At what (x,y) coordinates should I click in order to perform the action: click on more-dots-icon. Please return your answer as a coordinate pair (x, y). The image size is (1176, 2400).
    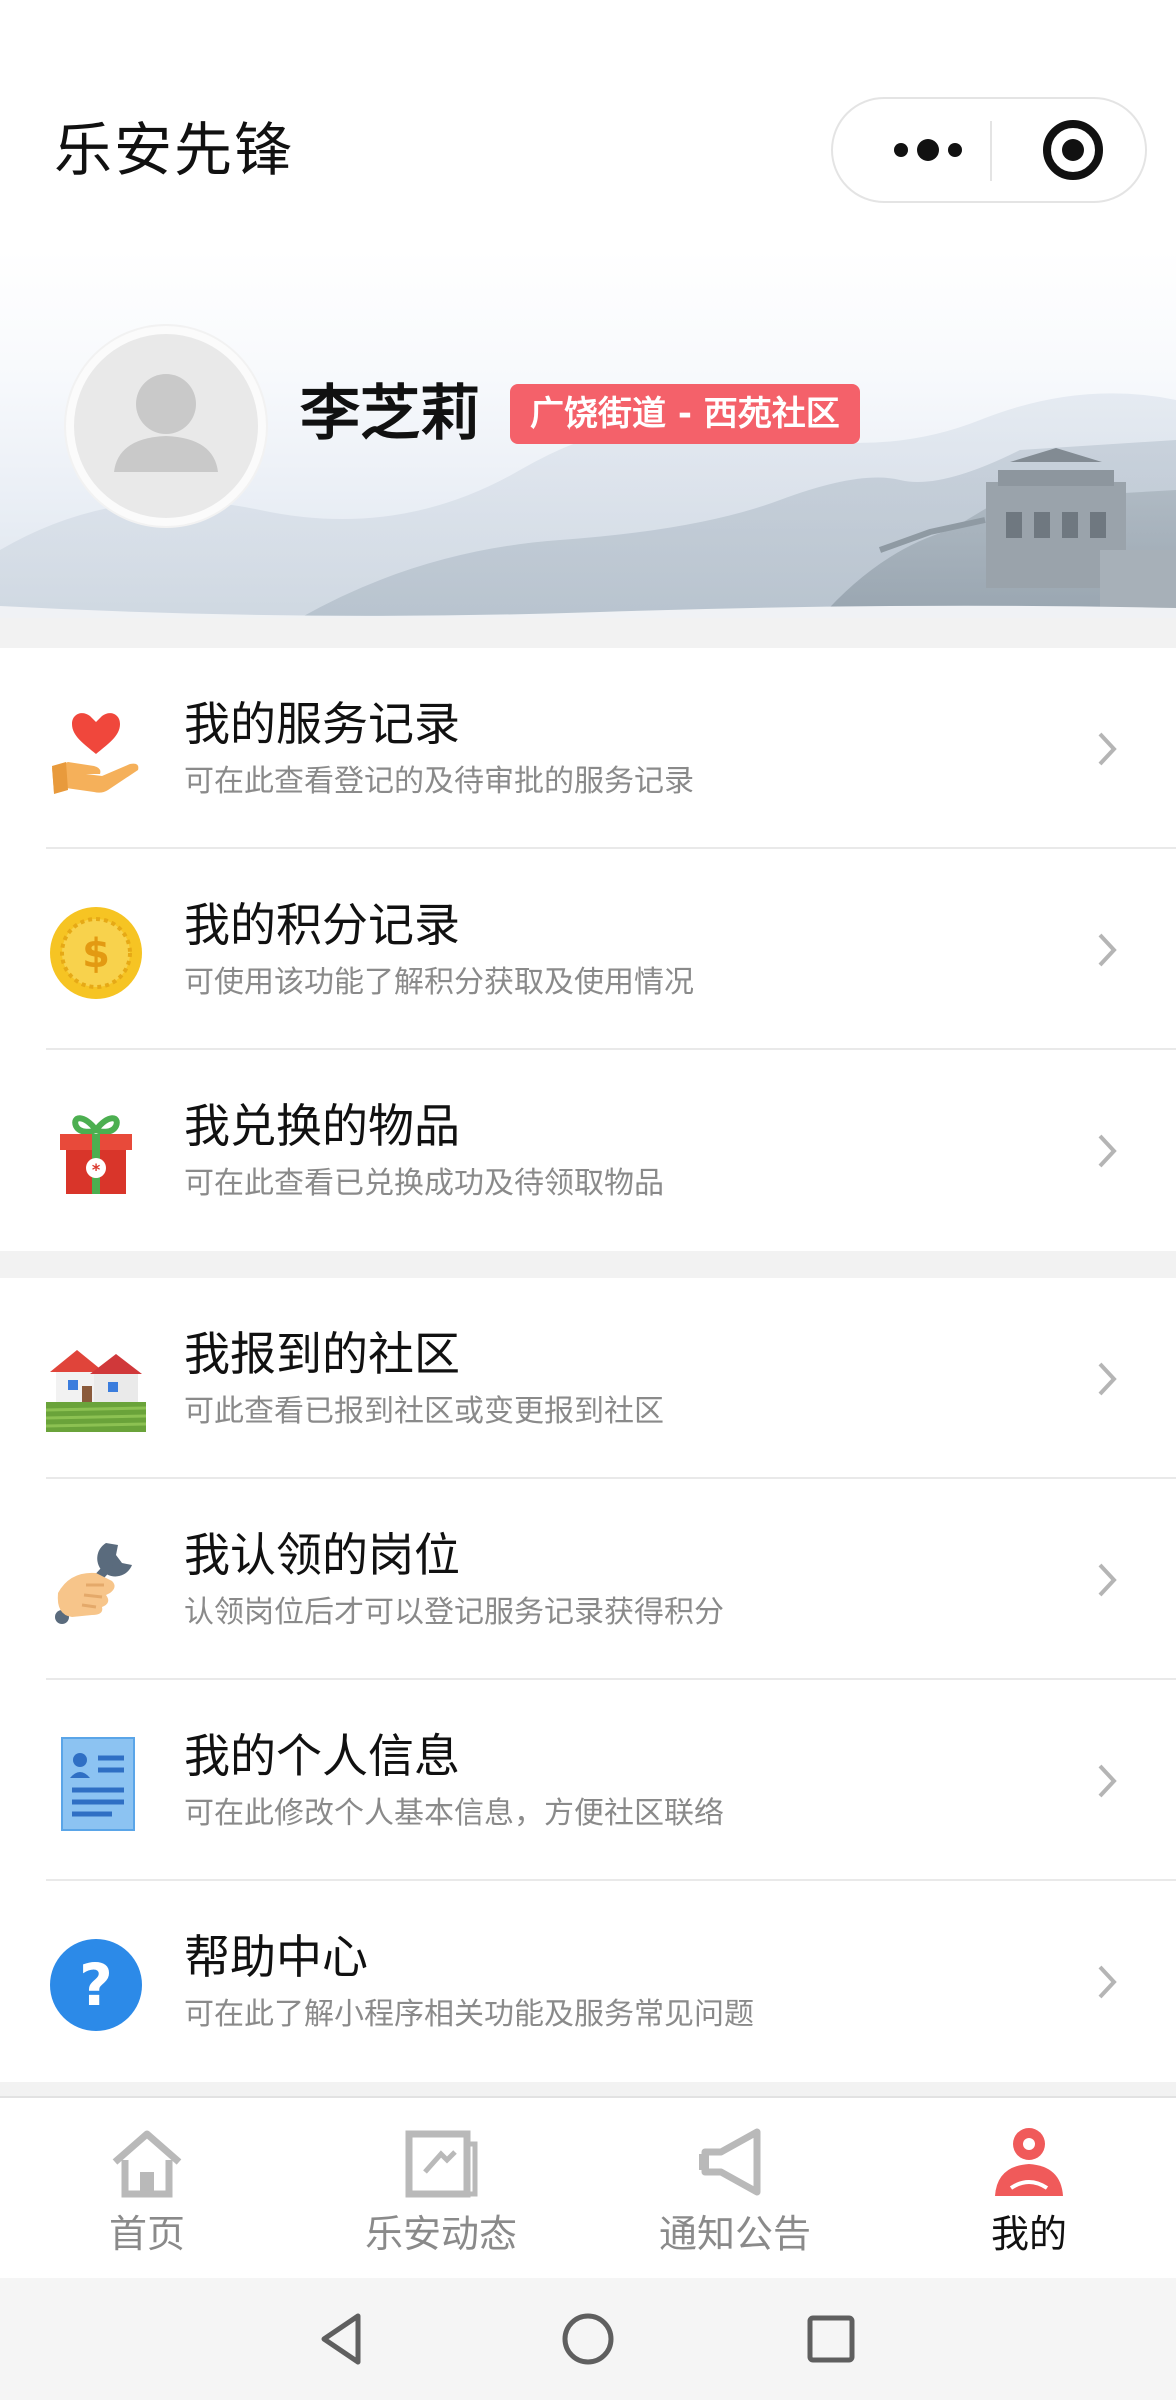
    Looking at the image, I should click on (928, 150).